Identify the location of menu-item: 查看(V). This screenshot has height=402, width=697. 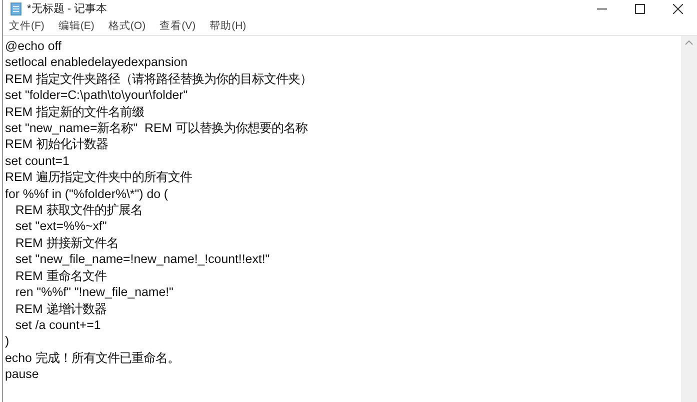
(178, 26).